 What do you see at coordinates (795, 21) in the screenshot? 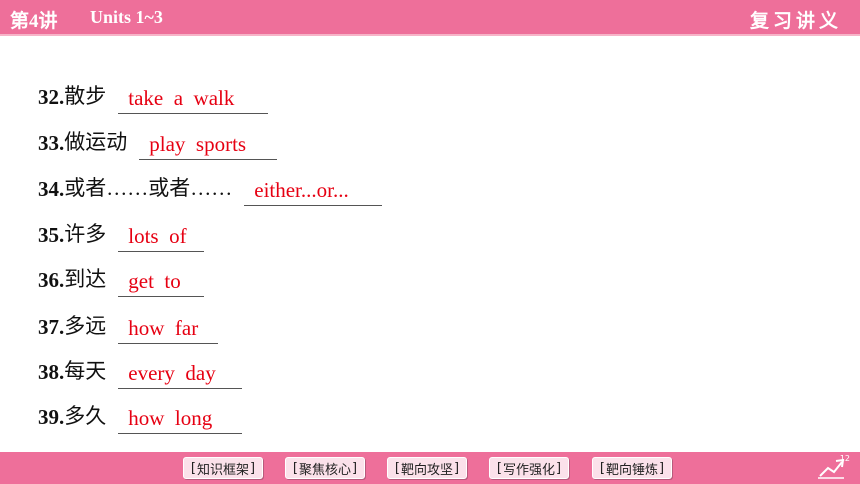
I see `review-label: 复习讲义` at bounding box center [795, 21].